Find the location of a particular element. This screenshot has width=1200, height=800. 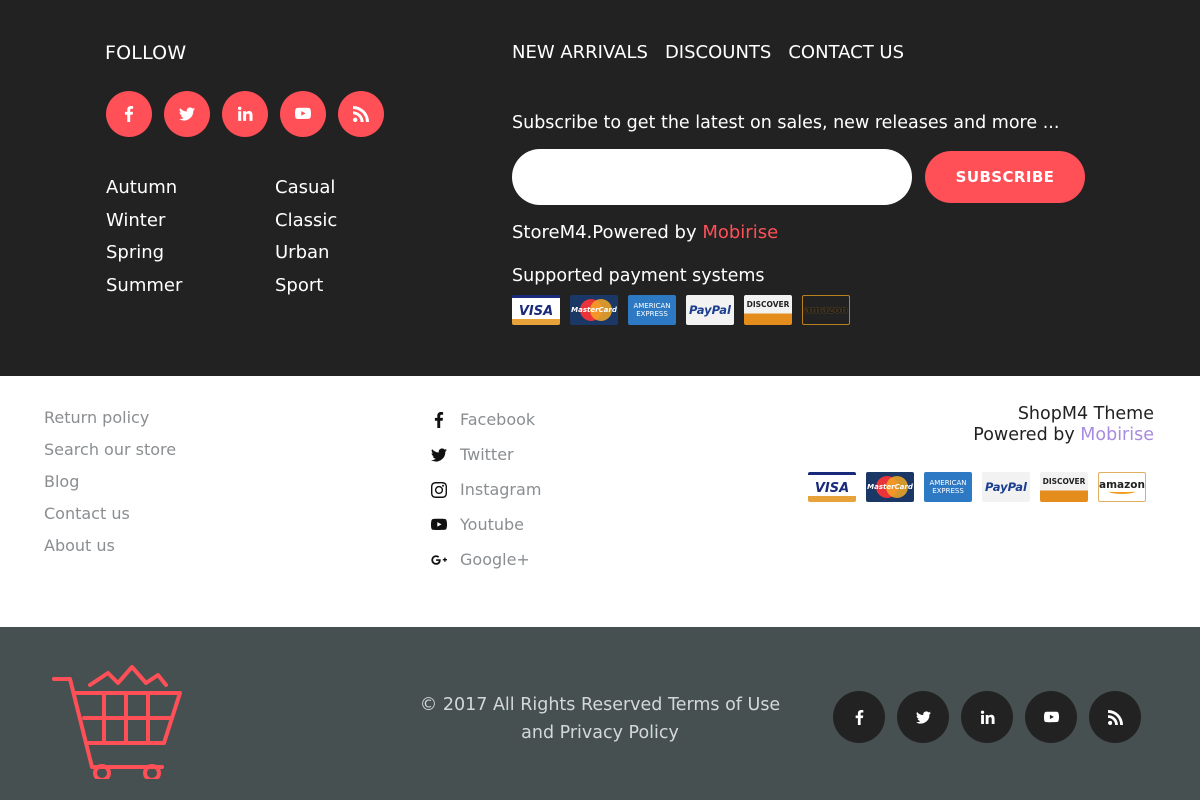

facebook-link: Facebook is located at coordinates (486, 419).